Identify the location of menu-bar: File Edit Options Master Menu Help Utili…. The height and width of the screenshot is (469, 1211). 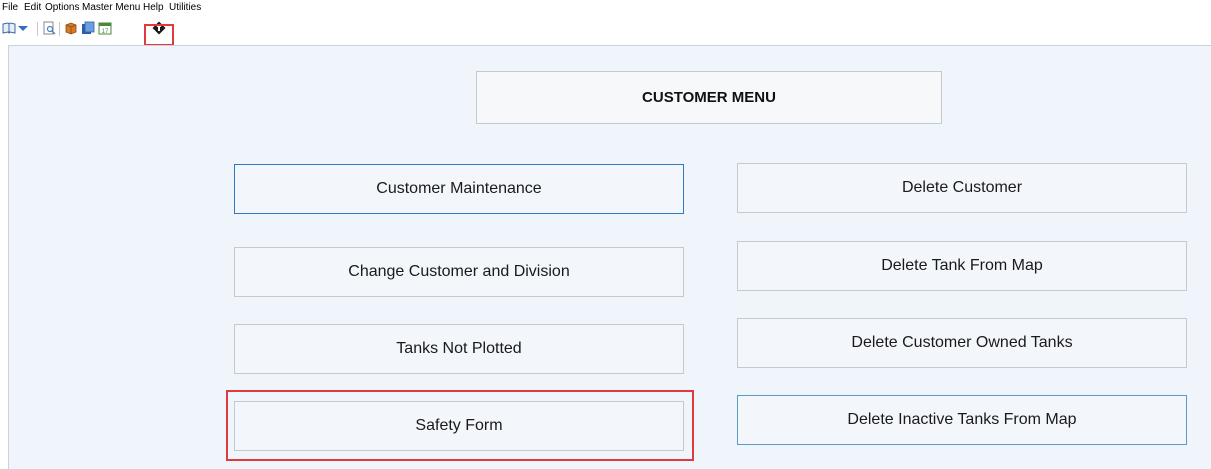
(605, 8).